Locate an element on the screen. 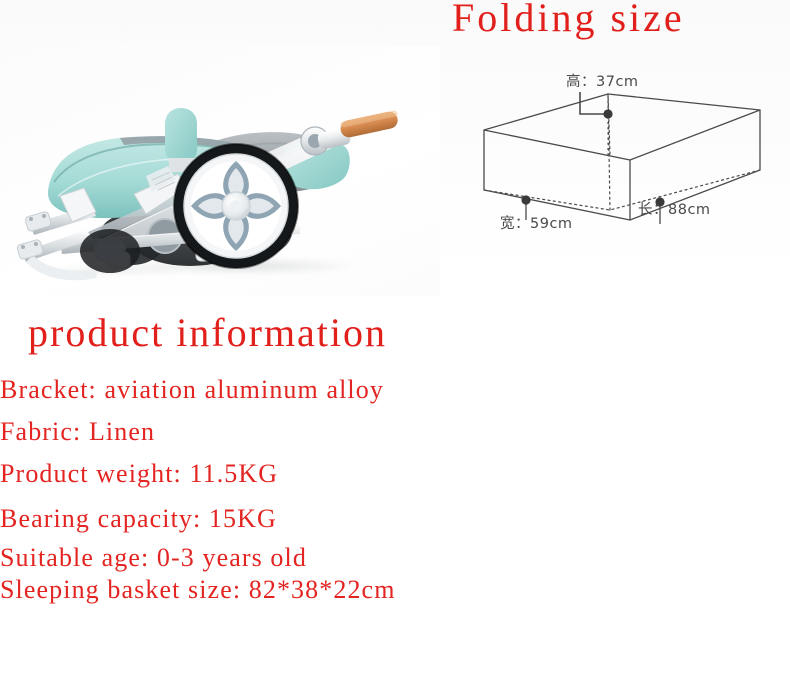 Image resolution: width=790 pixels, height=690 pixels. spec-weight: Product weight: 11.5KG is located at coordinates (139, 473).